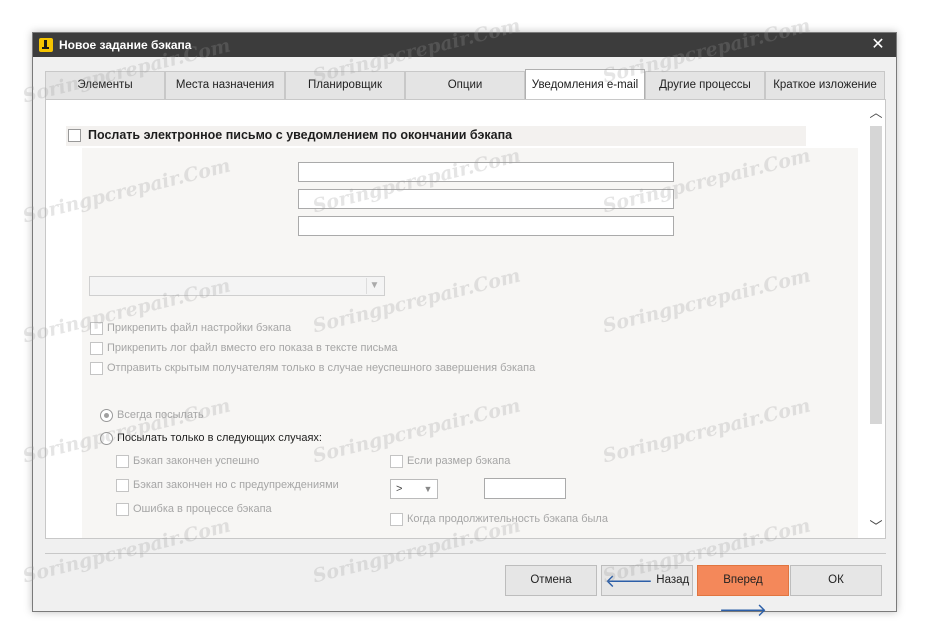 This screenshot has width=929, height=644. What do you see at coordinates (225, 85) in the screenshot?
I see `tab-destinations: Места назначения` at bounding box center [225, 85].